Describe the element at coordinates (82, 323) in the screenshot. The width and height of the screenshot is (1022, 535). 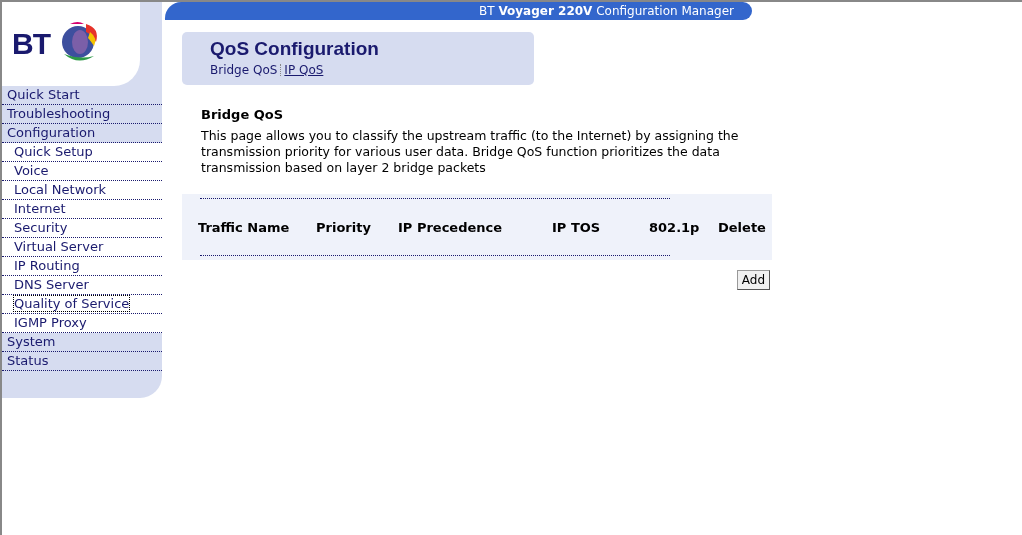
I see `sidebar-item: IGMP Proxy` at that location.